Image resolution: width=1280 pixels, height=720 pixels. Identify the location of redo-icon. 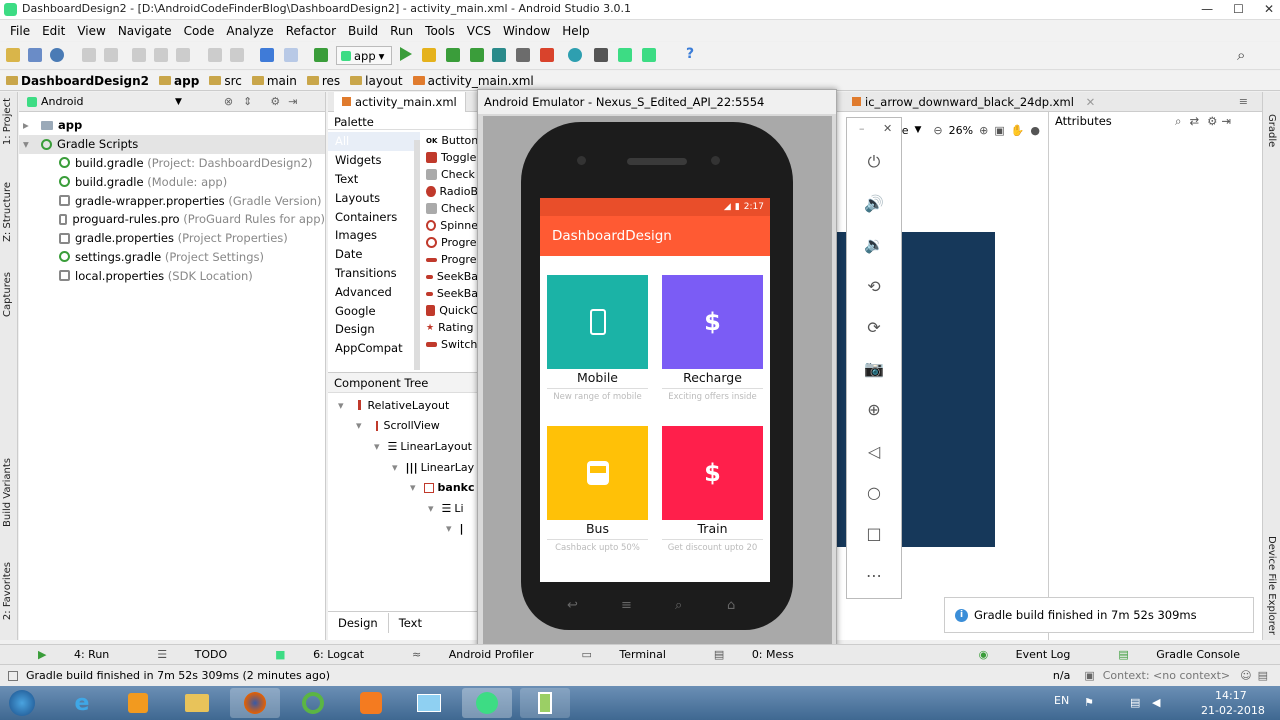
(111, 55).